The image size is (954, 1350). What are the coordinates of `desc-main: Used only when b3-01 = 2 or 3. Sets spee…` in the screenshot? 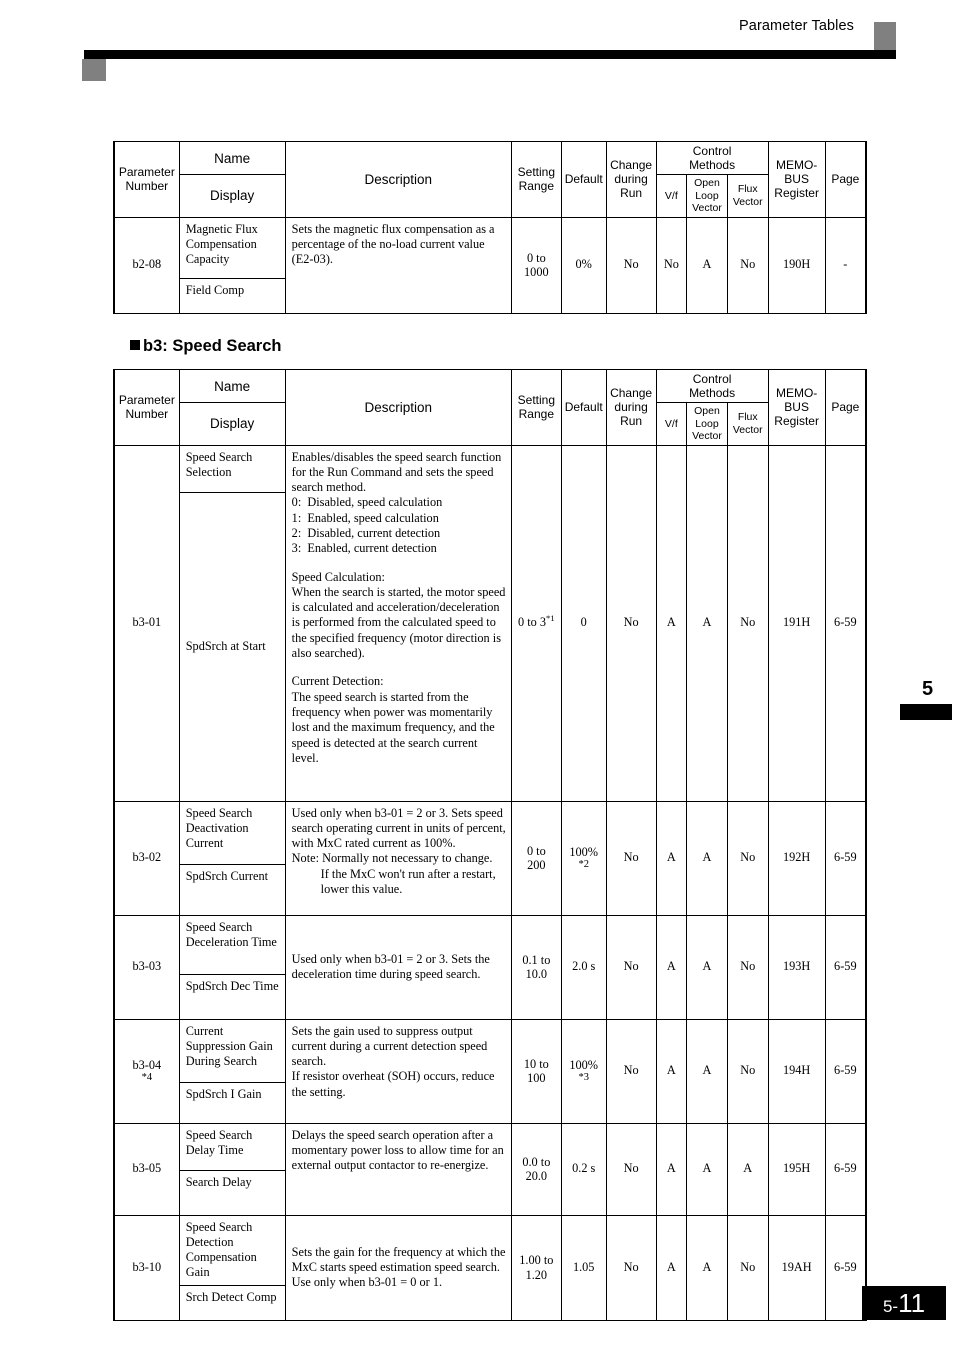 It's located at (398, 828).